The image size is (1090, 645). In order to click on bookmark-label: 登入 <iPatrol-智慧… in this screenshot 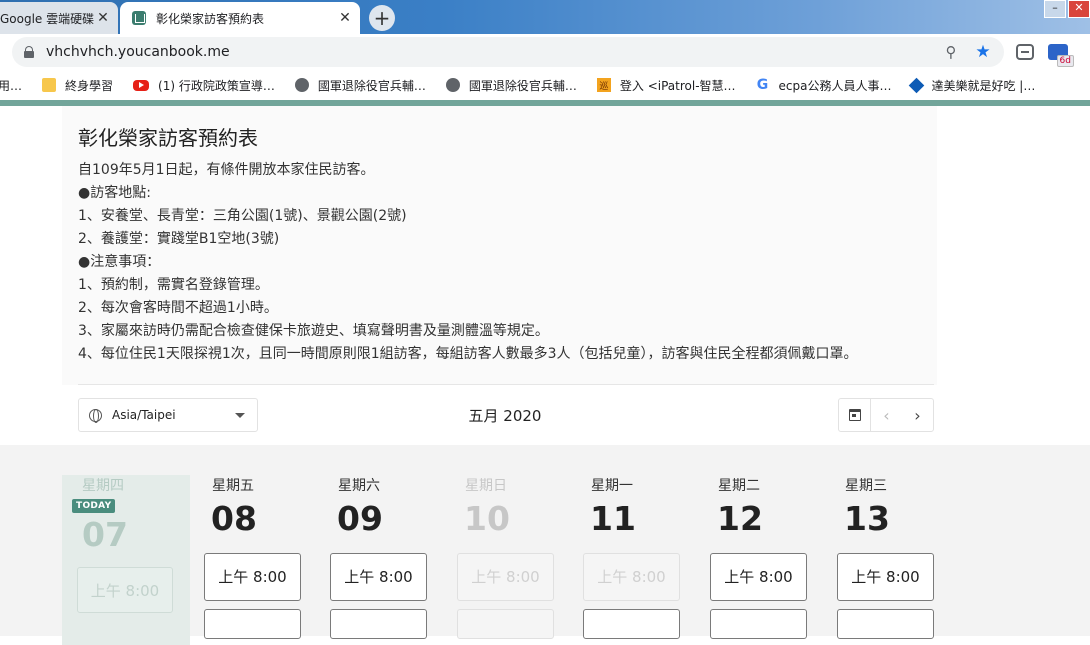, I will do `click(677, 85)`.